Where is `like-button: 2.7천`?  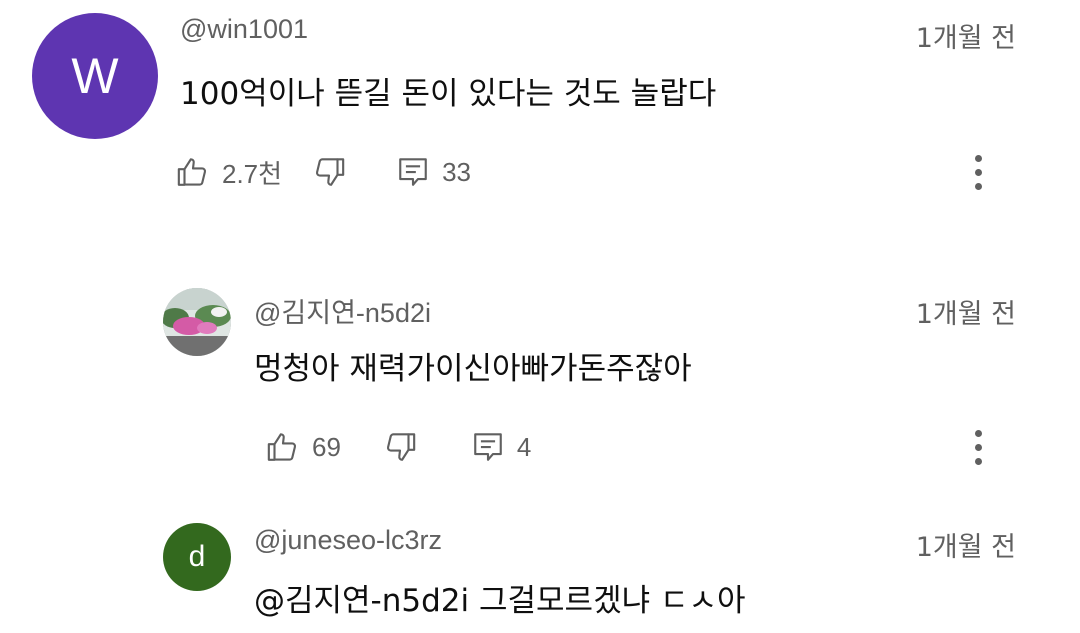
like-button: 2.7천 is located at coordinates (229, 172).